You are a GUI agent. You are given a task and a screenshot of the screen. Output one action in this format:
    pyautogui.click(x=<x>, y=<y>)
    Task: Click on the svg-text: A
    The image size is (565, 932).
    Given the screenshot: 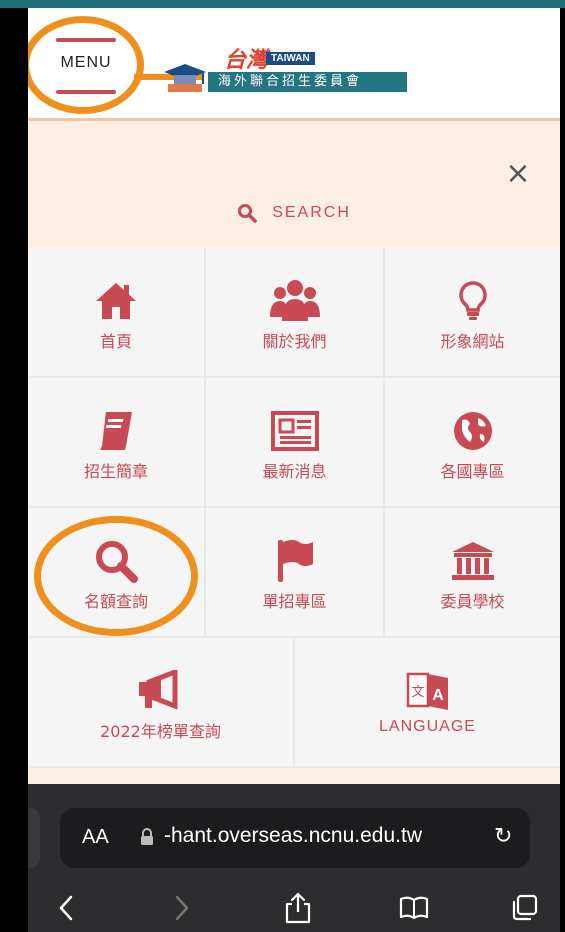 What is the action you would take?
    pyautogui.click(x=438, y=695)
    